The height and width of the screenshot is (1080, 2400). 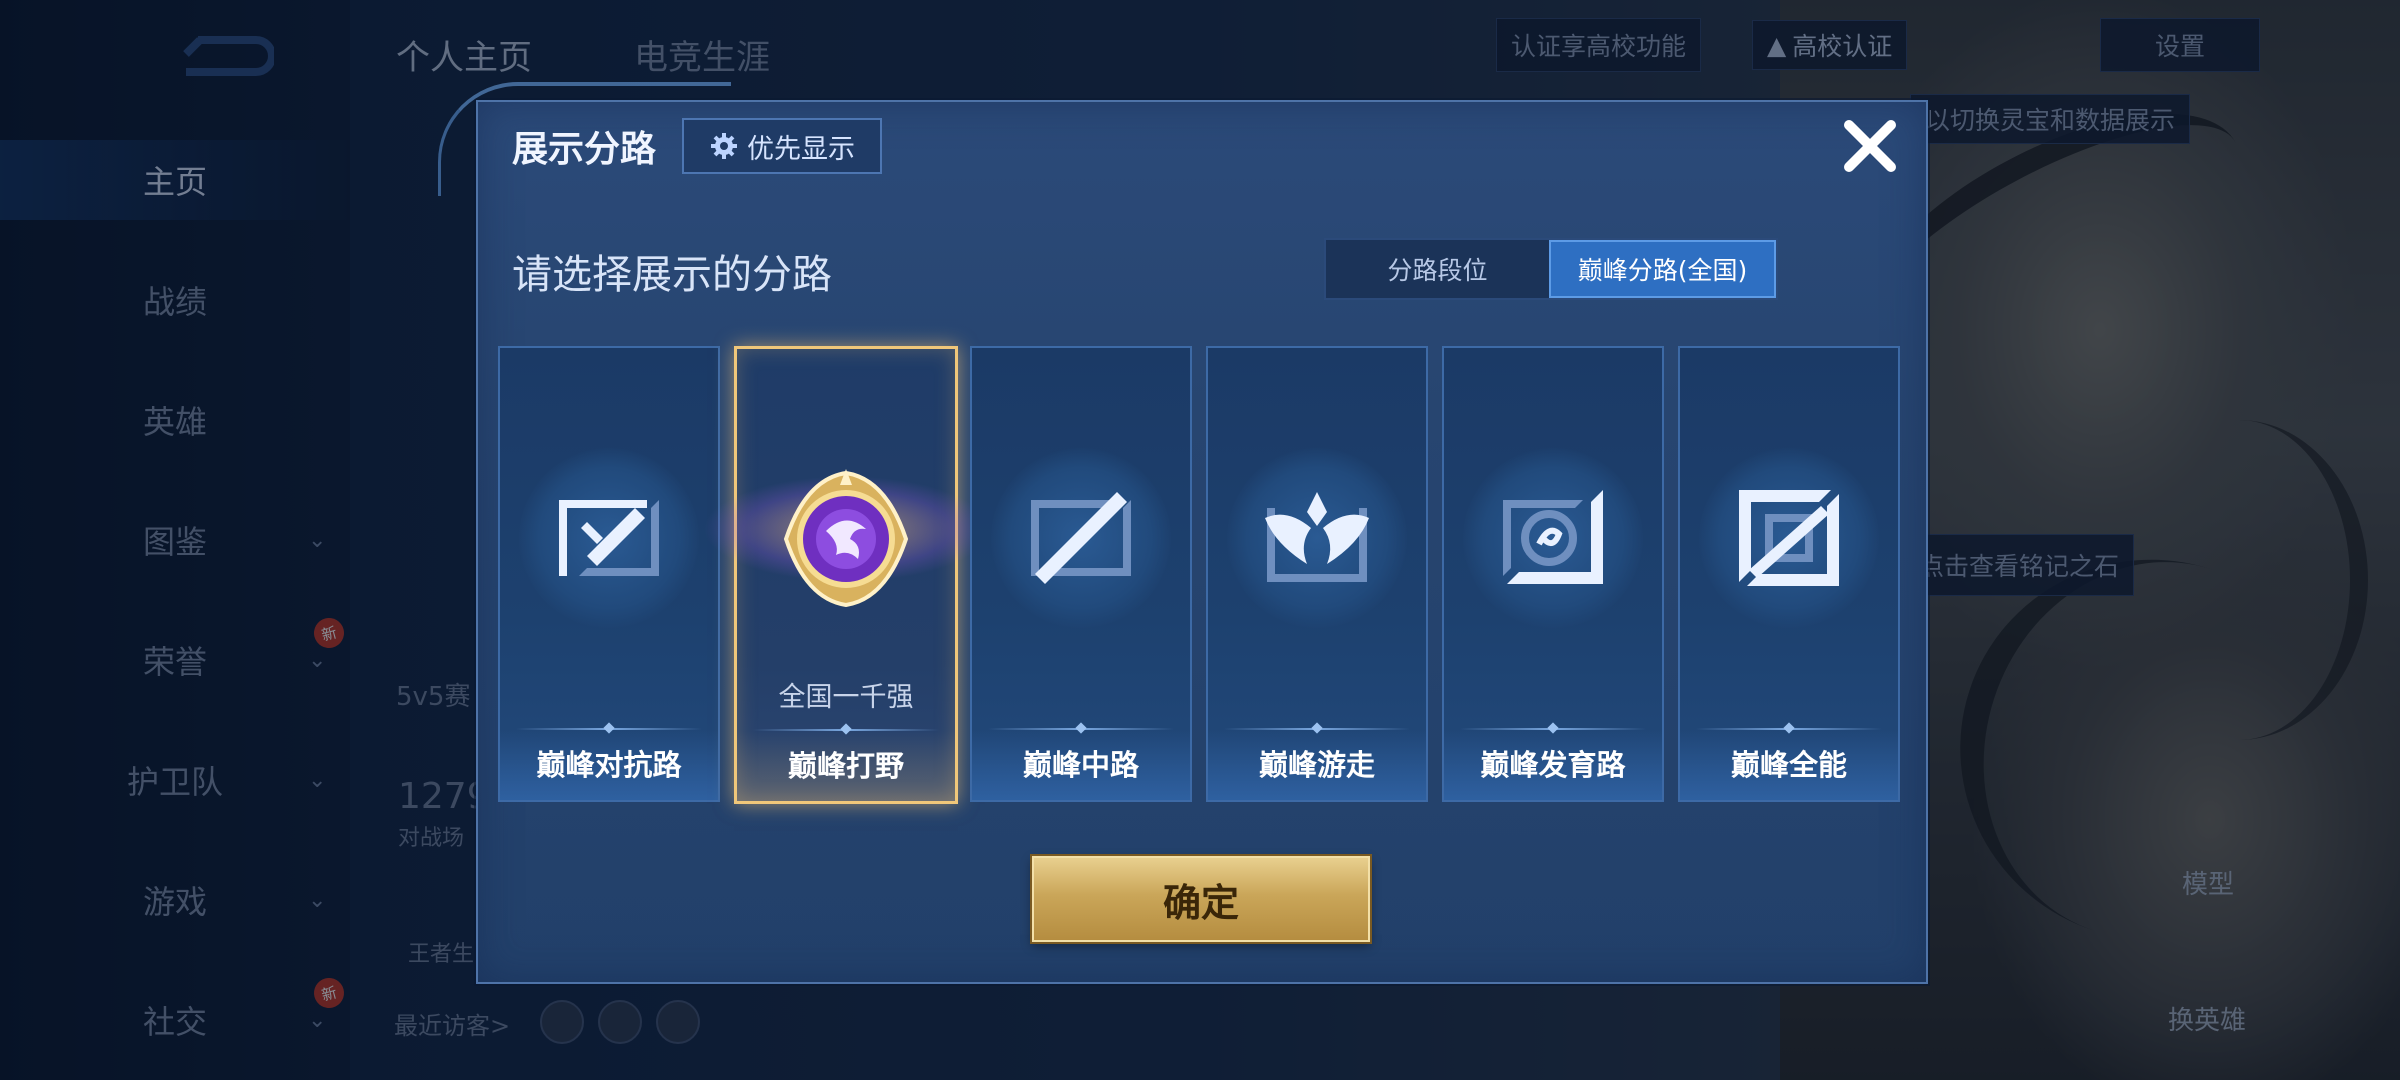 What do you see at coordinates (1080, 765) in the screenshot?
I see `lane-card-label: 巅峰中路` at bounding box center [1080, 765].